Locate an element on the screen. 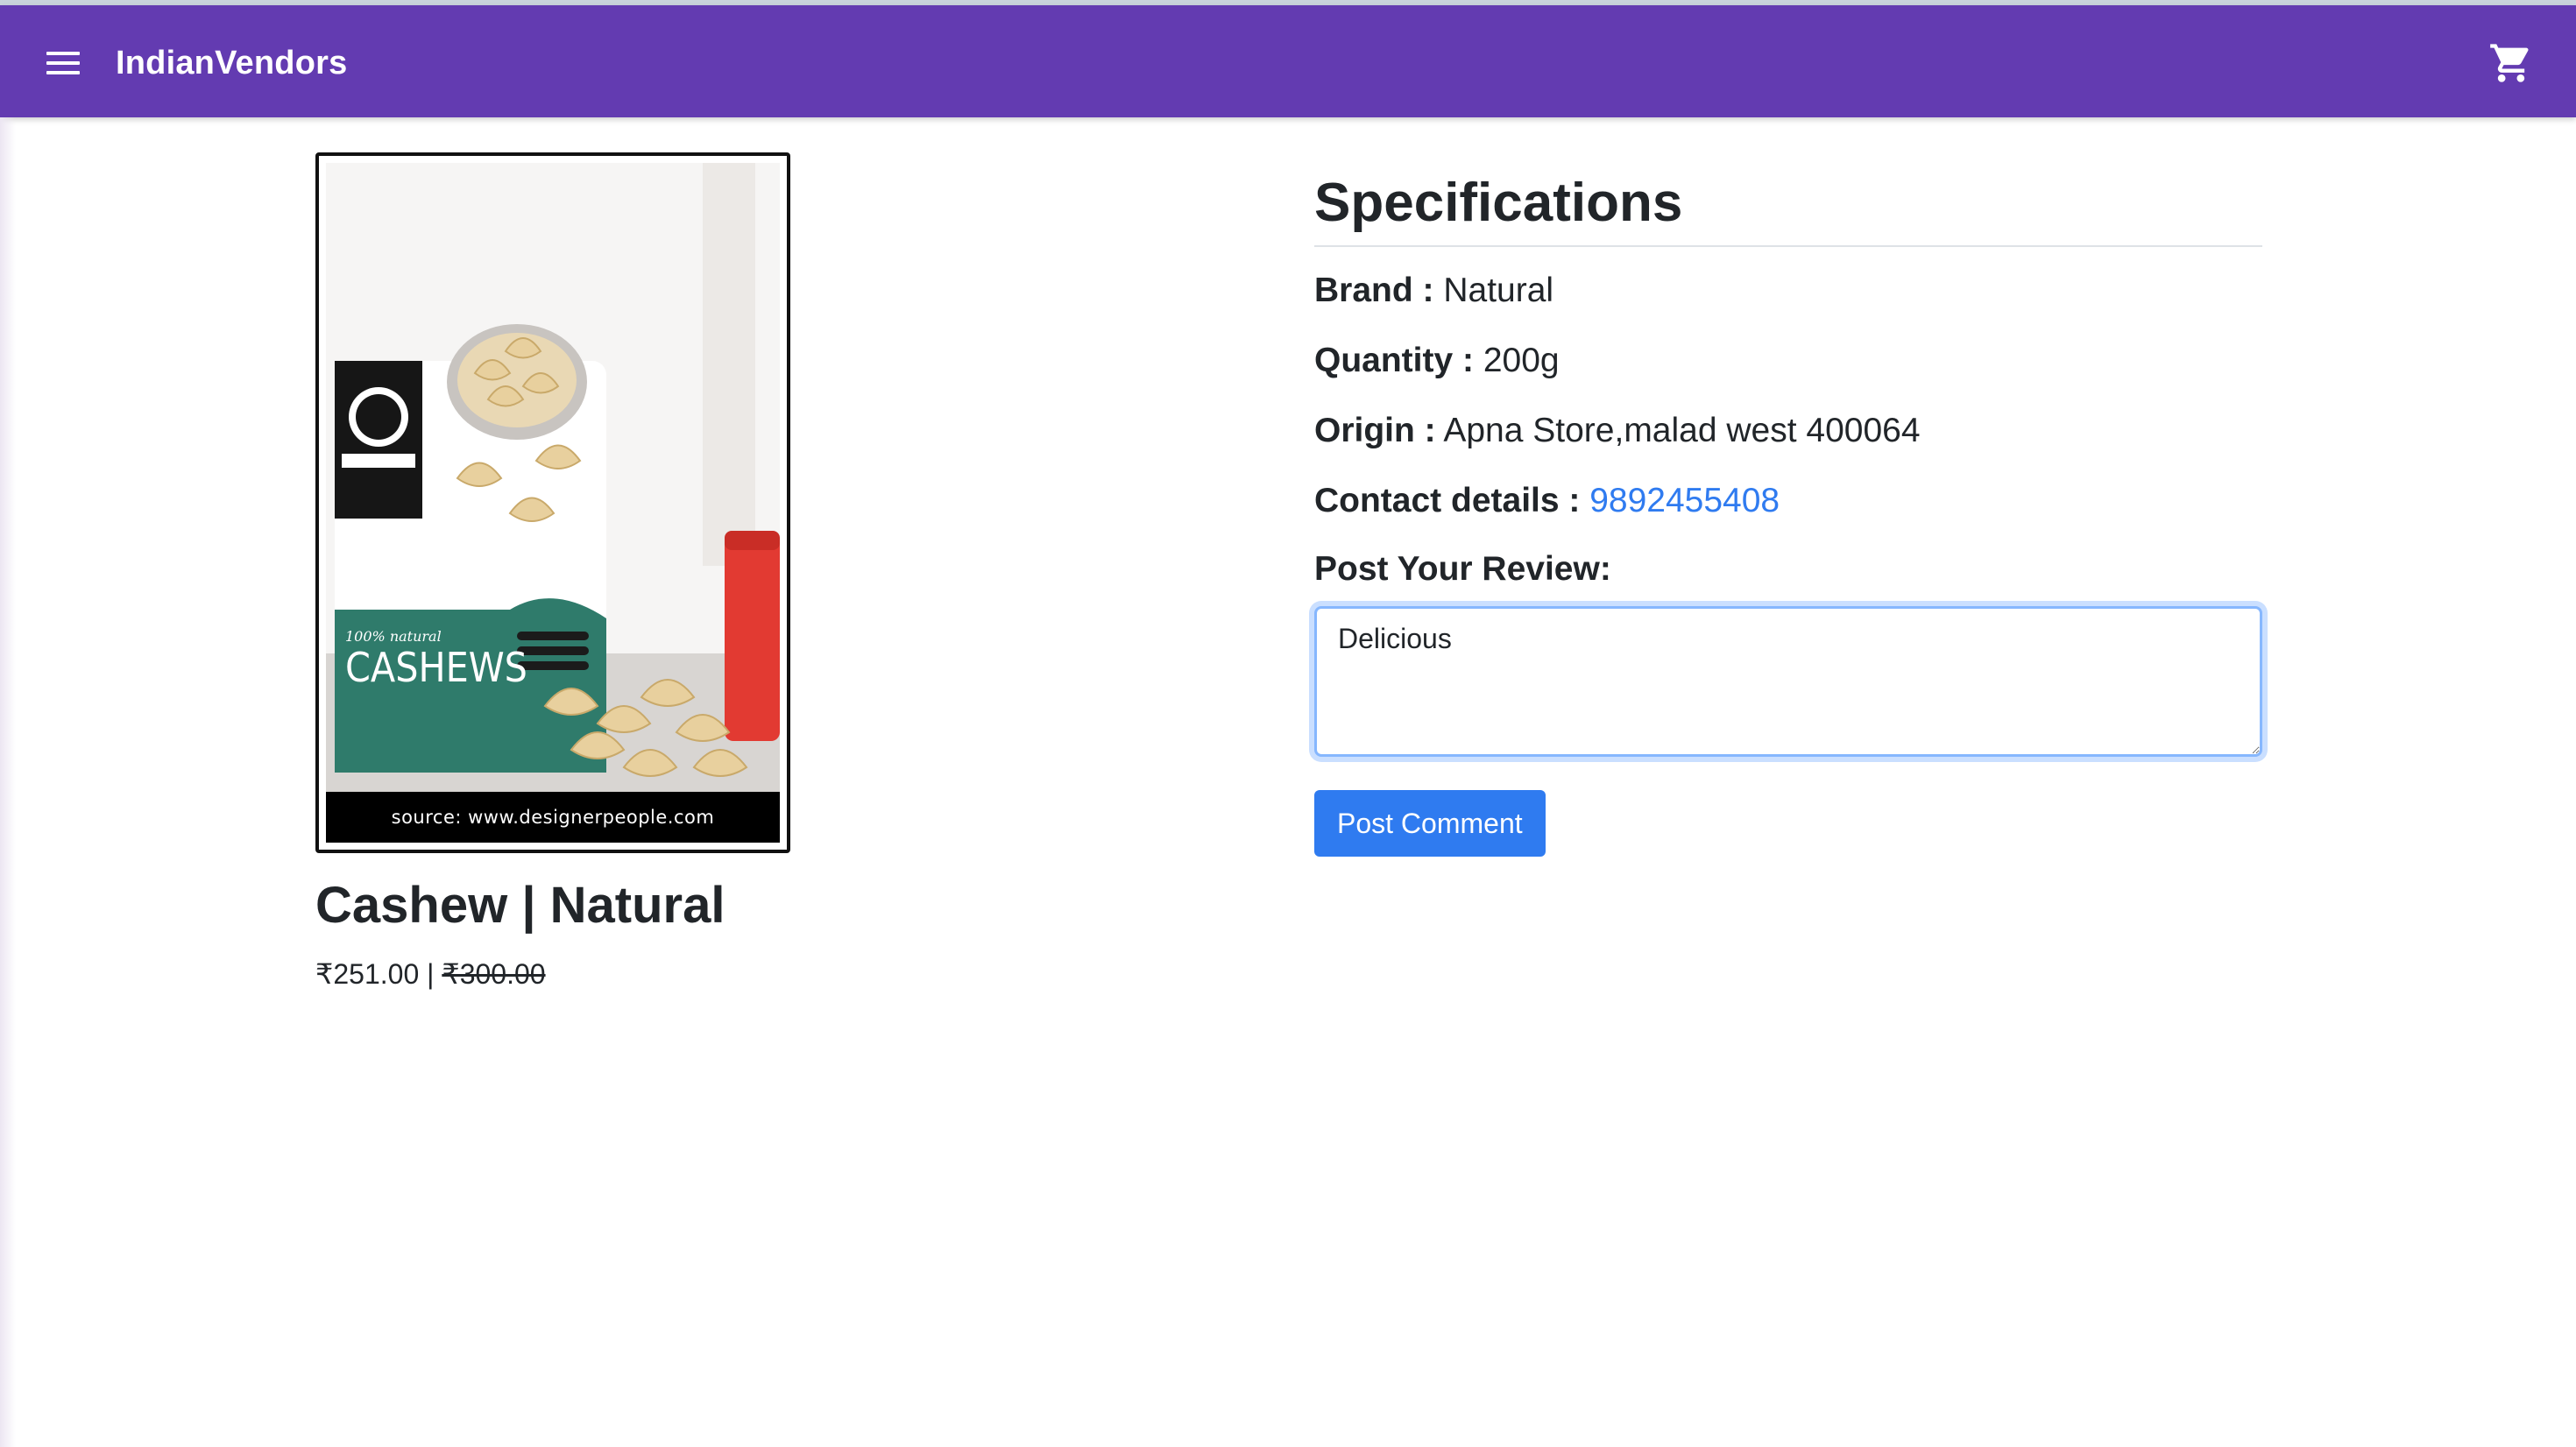 The width and height of the screenshot is (2576, 1447). spec-origin: Origin : Apna Store,malad west 400064 is located at coordinates (1788, 430).